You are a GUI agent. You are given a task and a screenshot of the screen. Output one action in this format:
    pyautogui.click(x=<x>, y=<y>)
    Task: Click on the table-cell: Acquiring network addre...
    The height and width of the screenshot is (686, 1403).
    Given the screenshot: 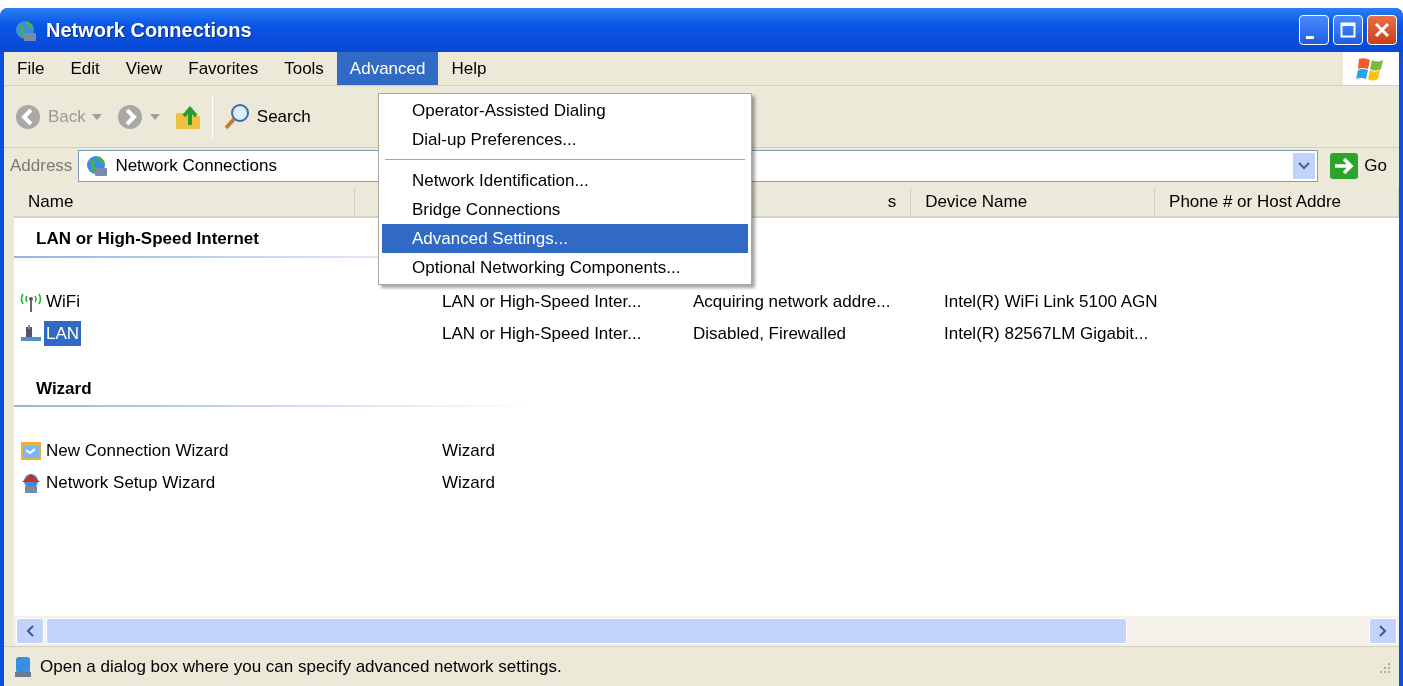 What is the action you would take?
    pyautogui.click(x=792, y=301)
    